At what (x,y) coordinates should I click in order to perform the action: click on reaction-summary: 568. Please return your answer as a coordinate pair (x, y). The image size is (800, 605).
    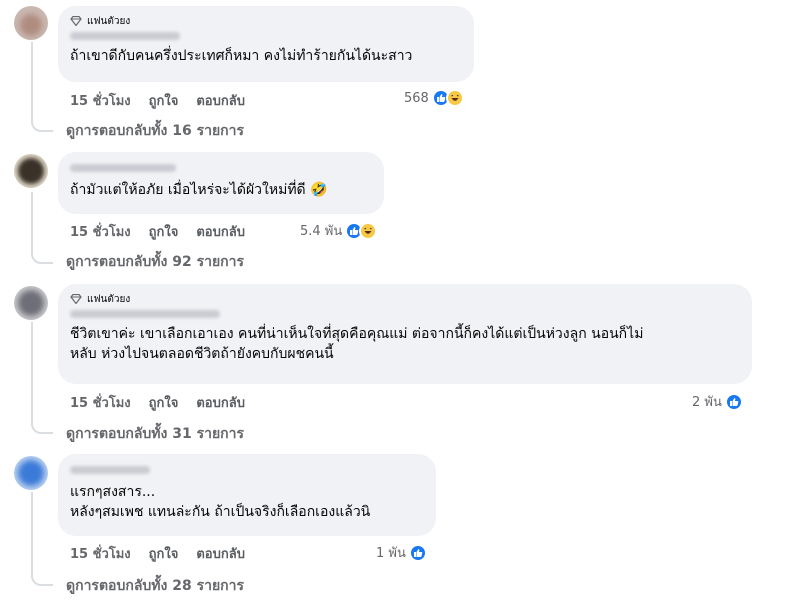
    Looking at the image, I should click on (434, 98).